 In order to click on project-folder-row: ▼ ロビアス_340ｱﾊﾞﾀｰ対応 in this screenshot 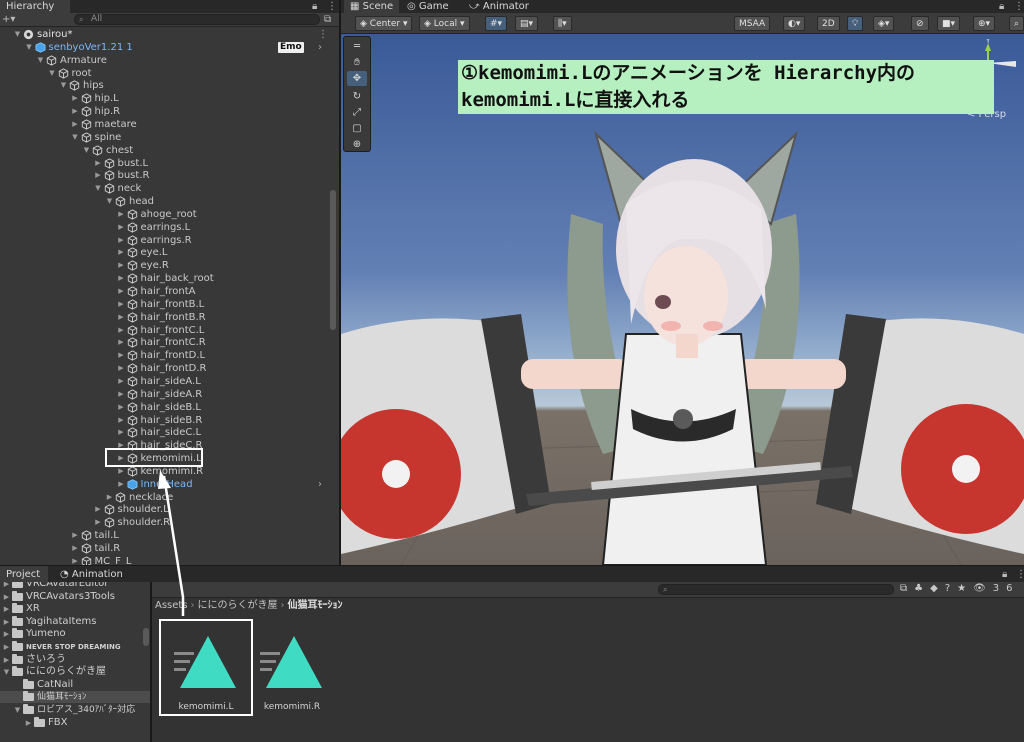, I will do `click(75, 710)`.